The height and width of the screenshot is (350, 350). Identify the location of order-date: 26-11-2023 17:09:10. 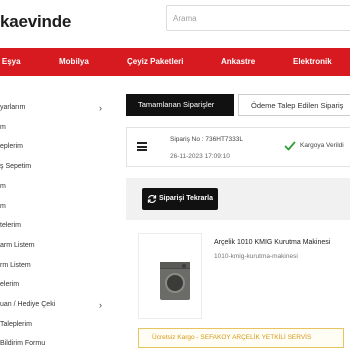
(200, 156).